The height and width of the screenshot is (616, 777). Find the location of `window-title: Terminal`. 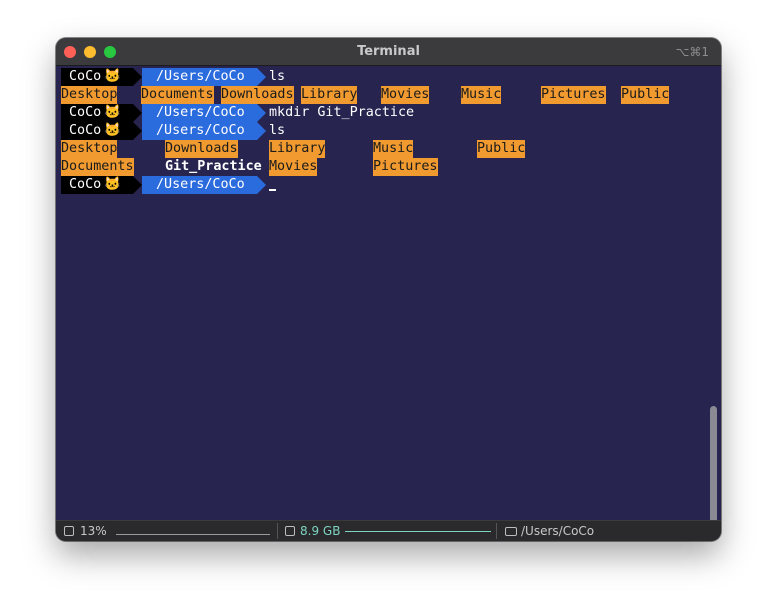

window-title: Terminal is located at coordinates (388, 51).